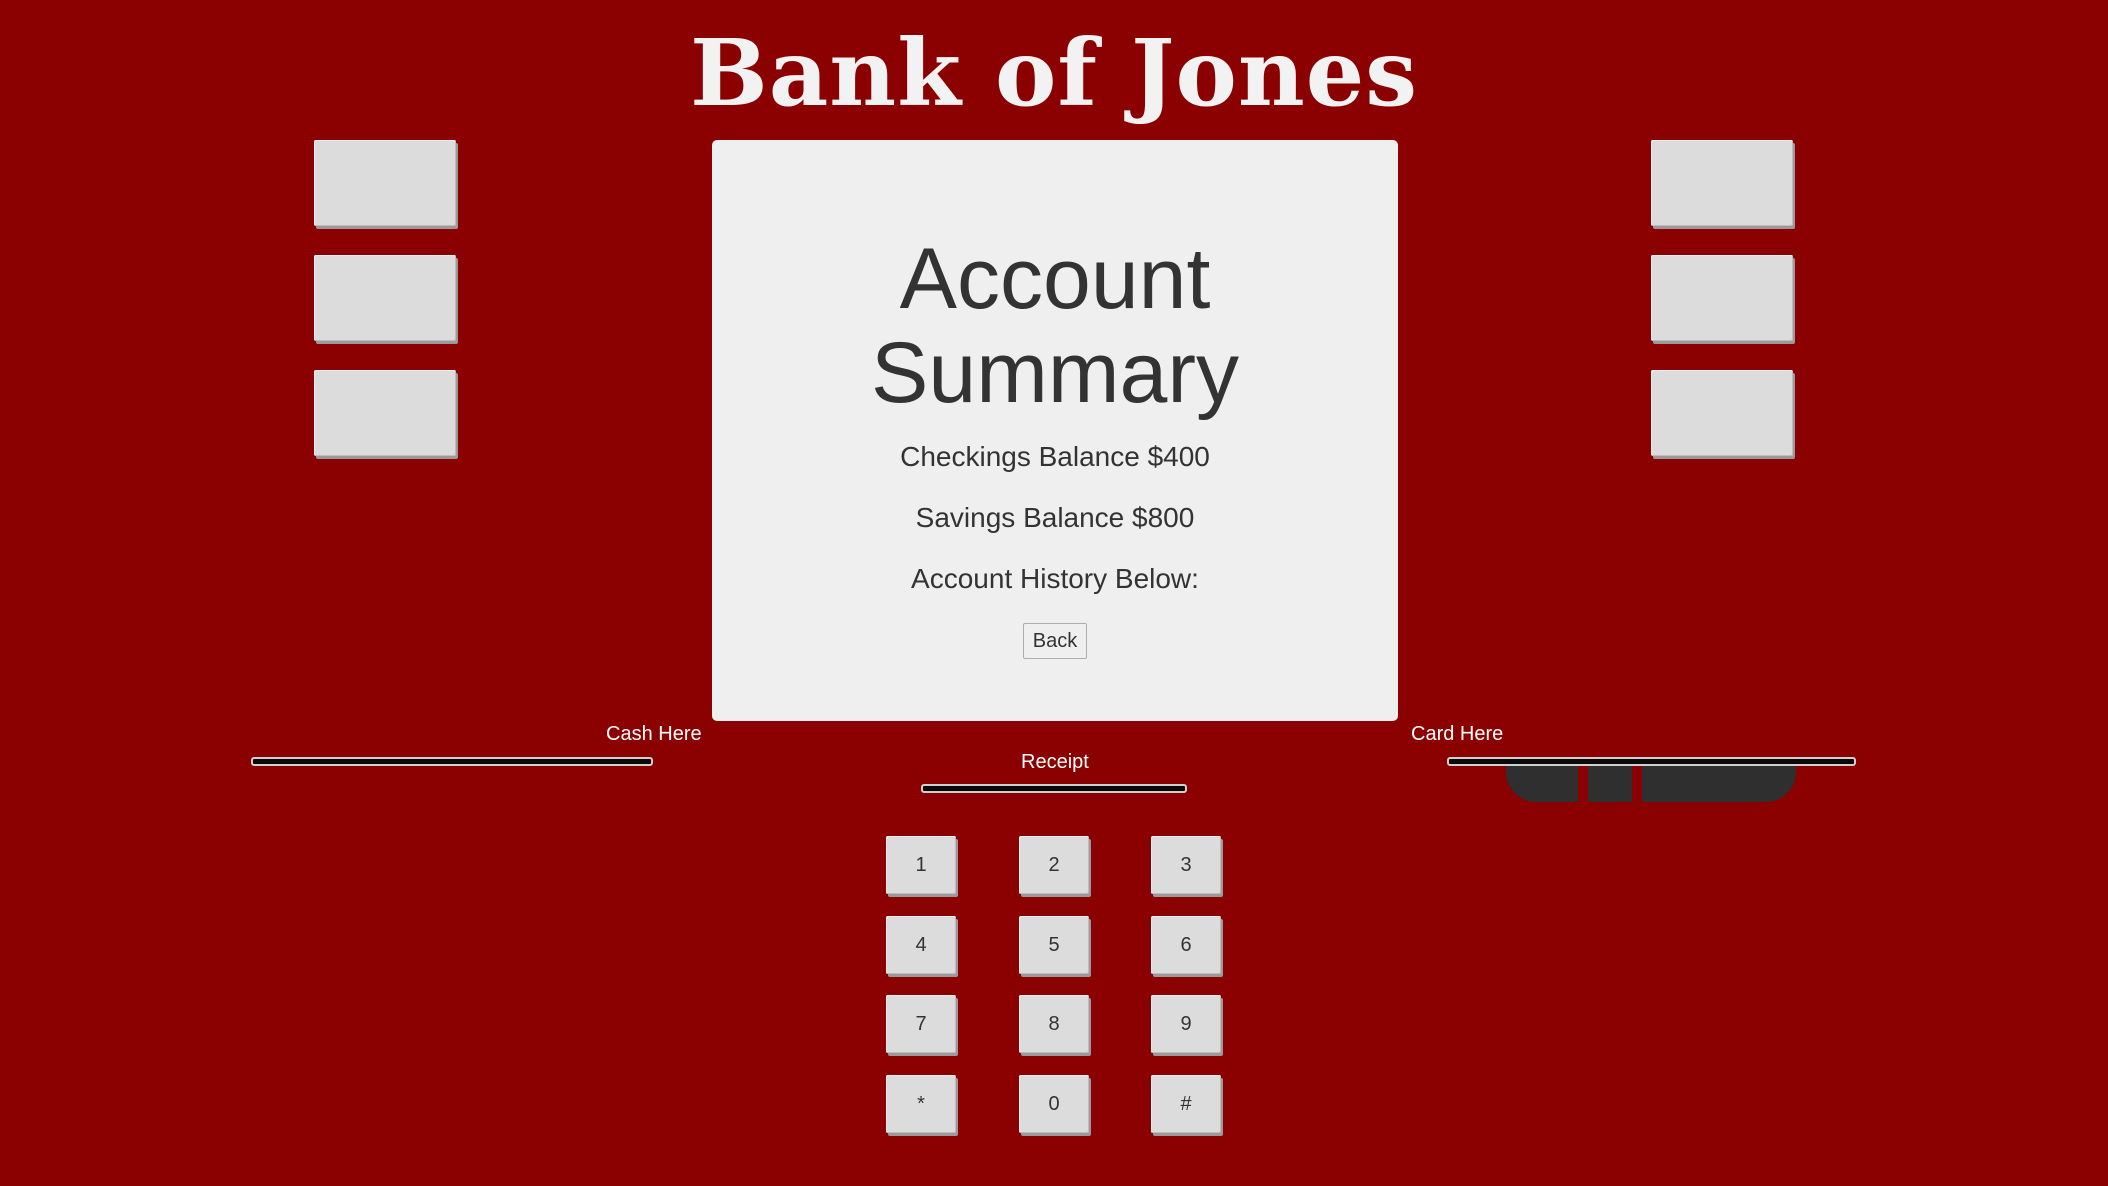 This screenshot has width=2108, height=1186. I want to click on keypad-key-2: 2, so click(1054, 865).